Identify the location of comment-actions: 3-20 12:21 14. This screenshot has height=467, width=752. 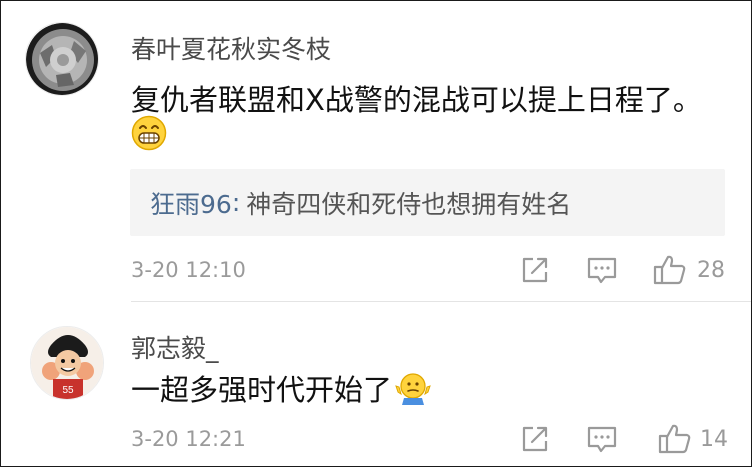
(429, 439).